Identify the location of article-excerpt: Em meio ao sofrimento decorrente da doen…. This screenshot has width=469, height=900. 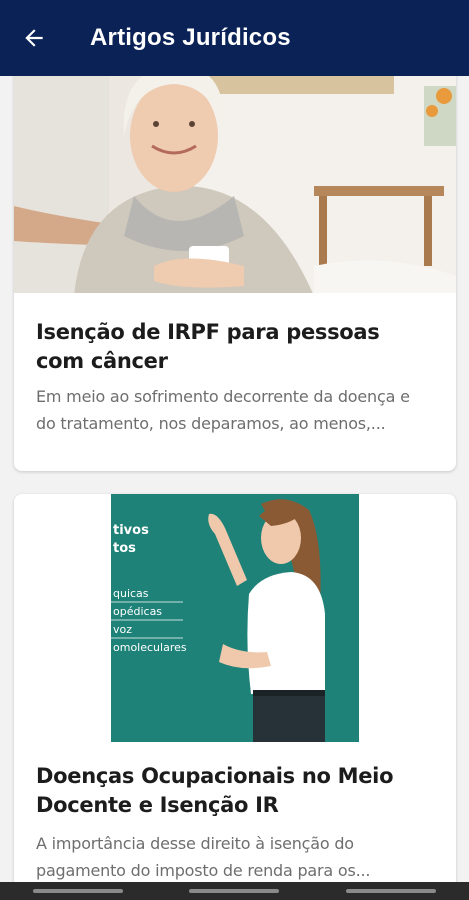
(223, 410).